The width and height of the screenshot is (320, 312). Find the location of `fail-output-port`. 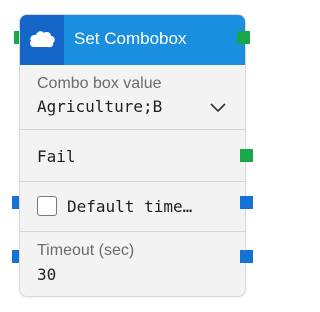

fail-output-port is located at coordinates (246, 155).